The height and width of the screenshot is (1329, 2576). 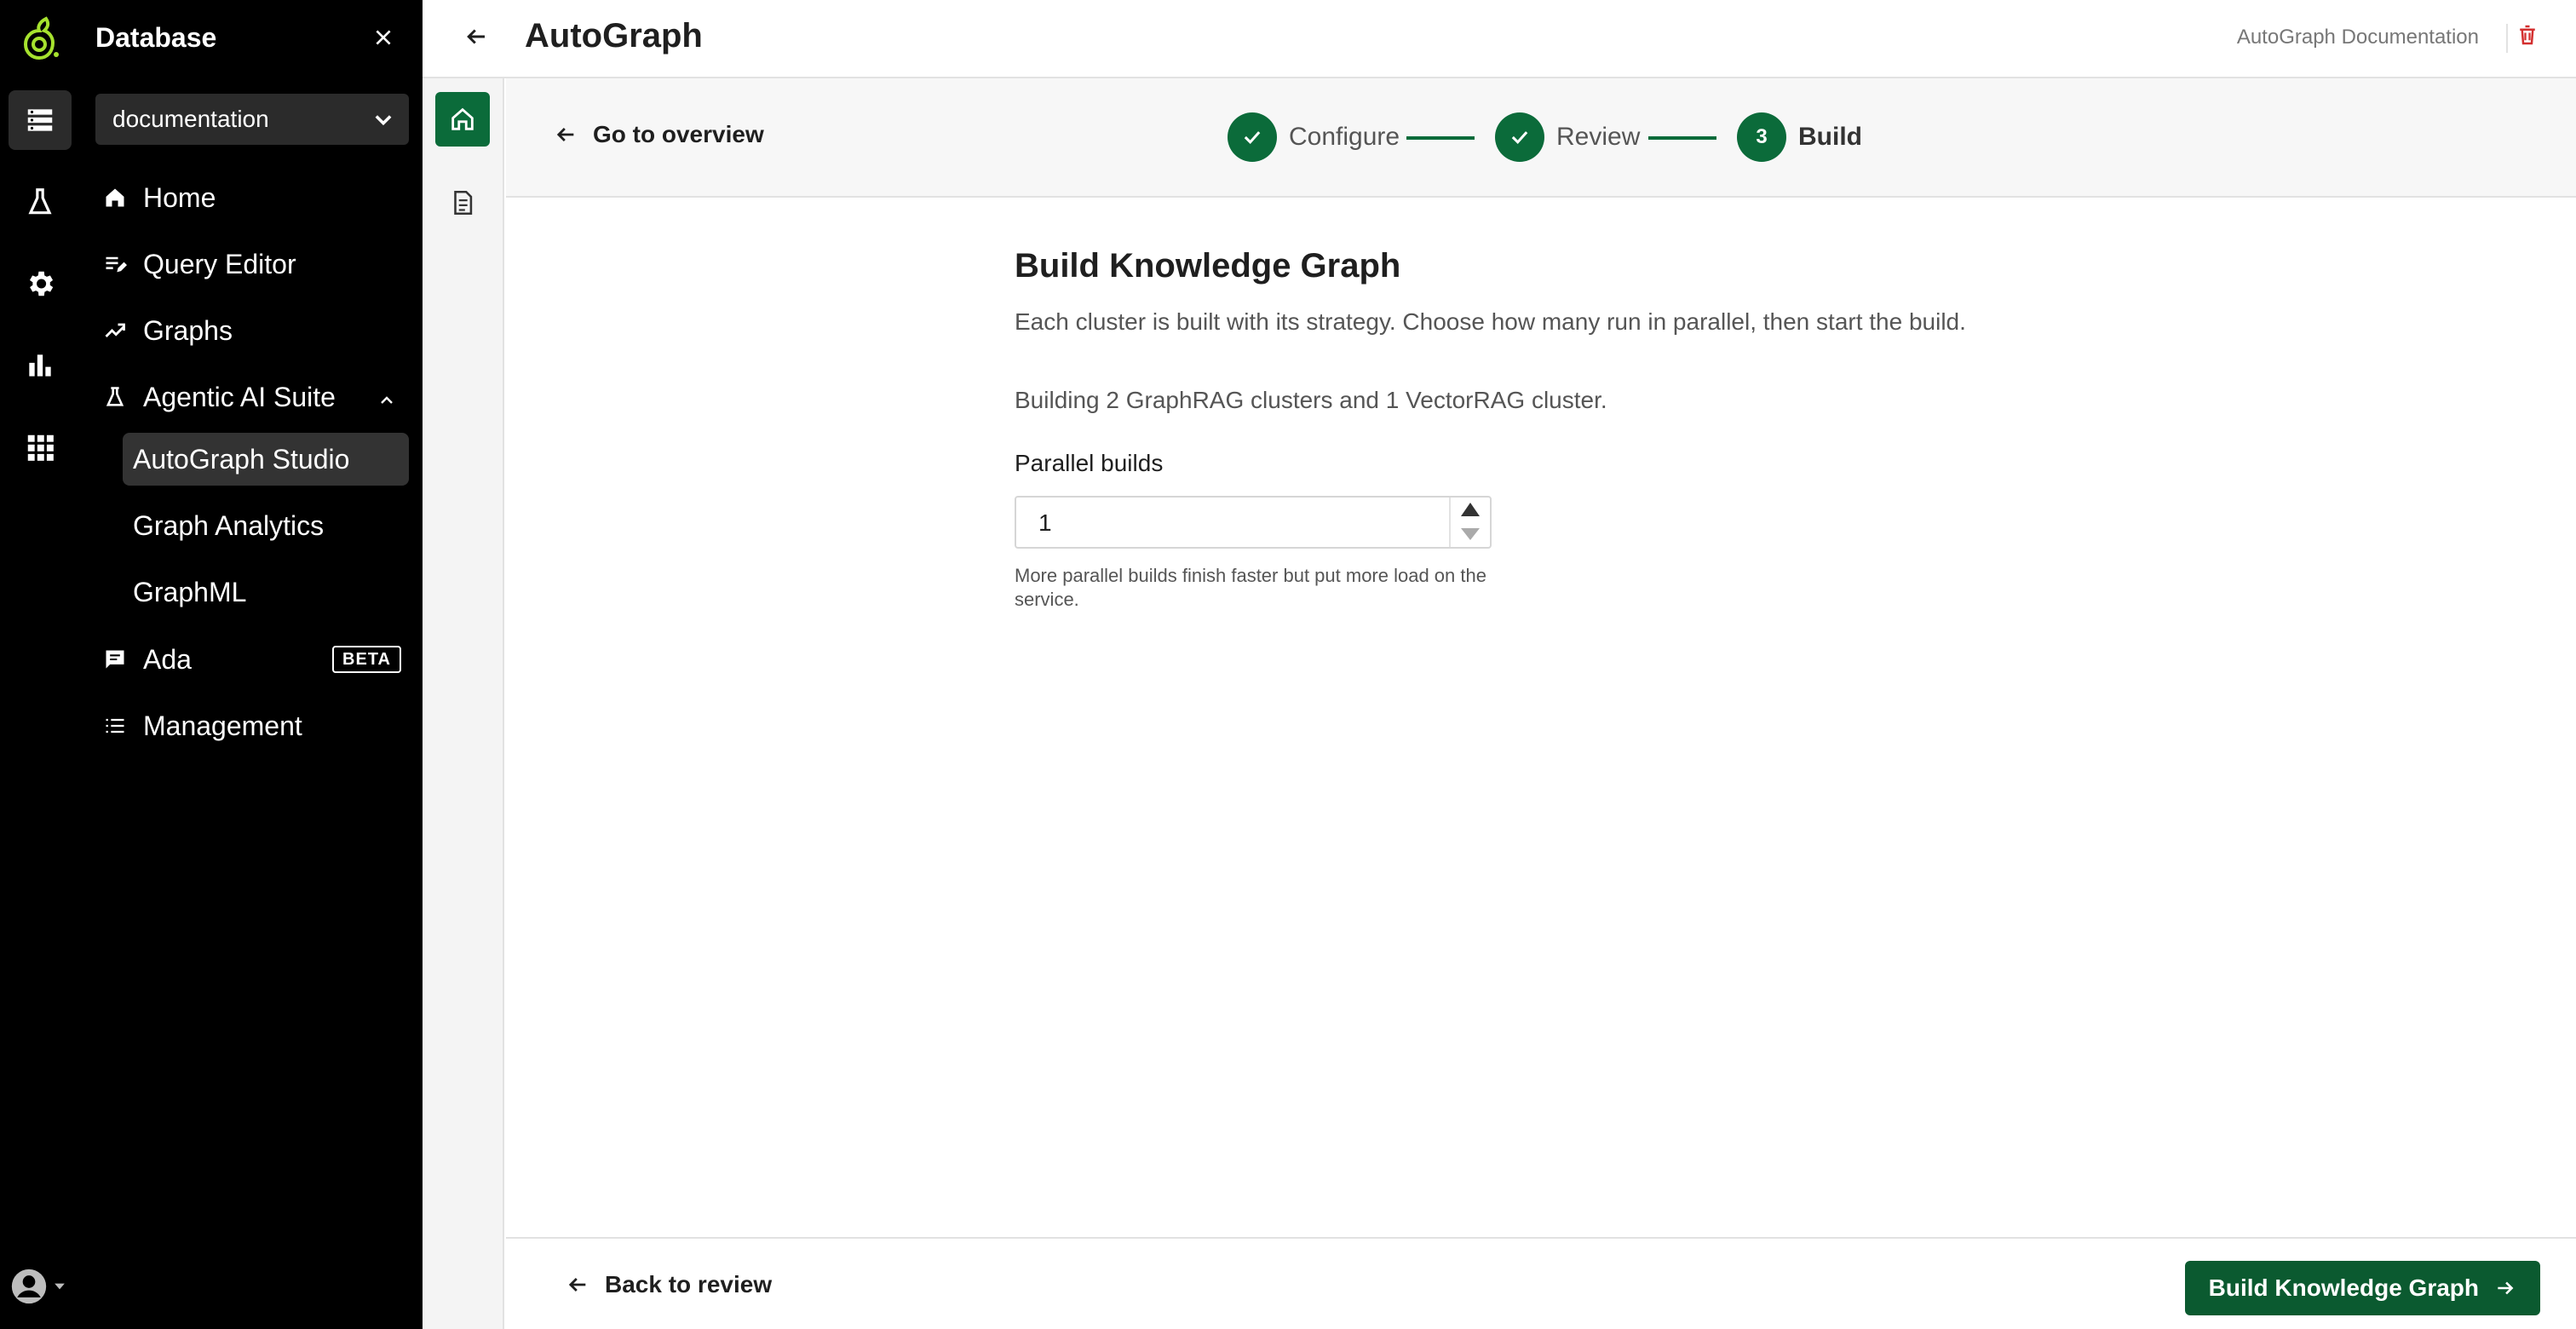 What do you see at coordinates (1761, 137) in the screenshot?
I see `step-build-number: 3` at bounding box center [1761, 137].